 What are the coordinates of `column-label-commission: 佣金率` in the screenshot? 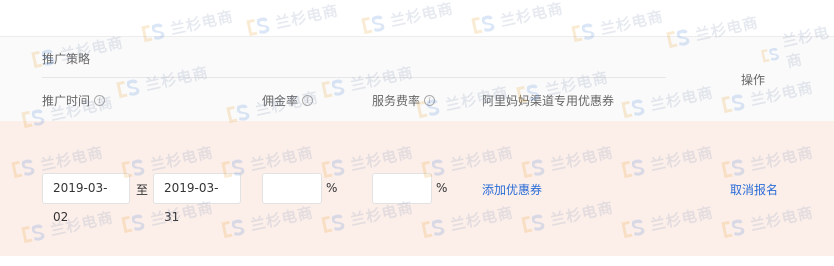 It's located at (280, 101).